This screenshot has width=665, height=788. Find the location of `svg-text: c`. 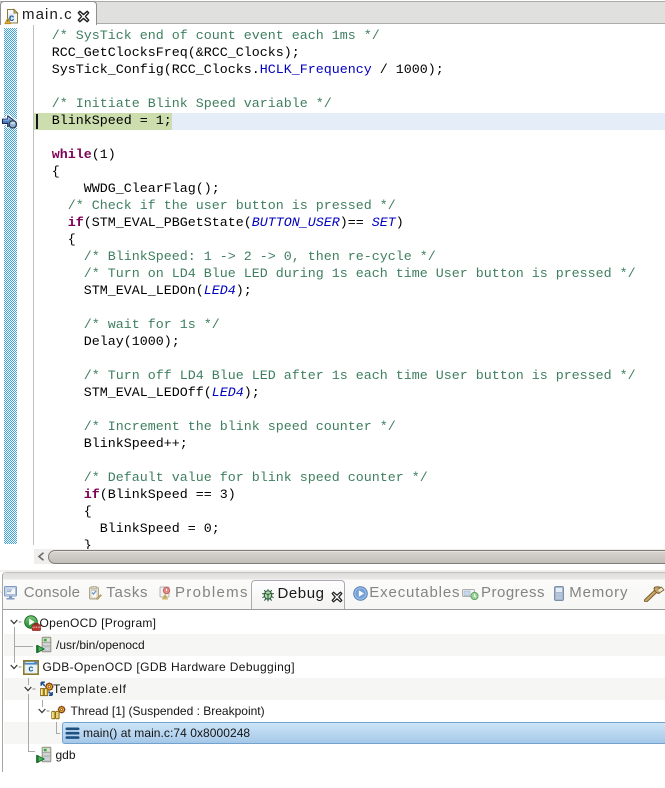

svg-text: c is located at coordinates (30, 669).